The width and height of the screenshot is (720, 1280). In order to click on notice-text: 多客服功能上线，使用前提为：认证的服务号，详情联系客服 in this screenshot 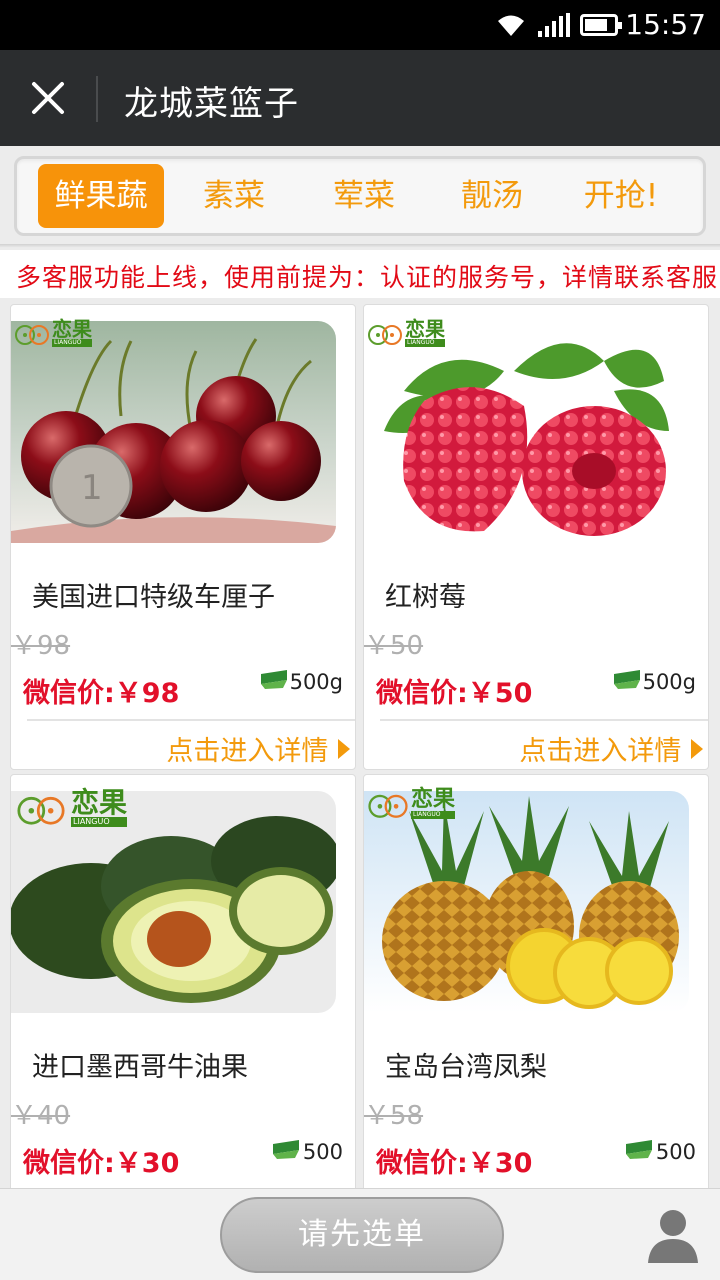, I will do `click(367, 277)`.